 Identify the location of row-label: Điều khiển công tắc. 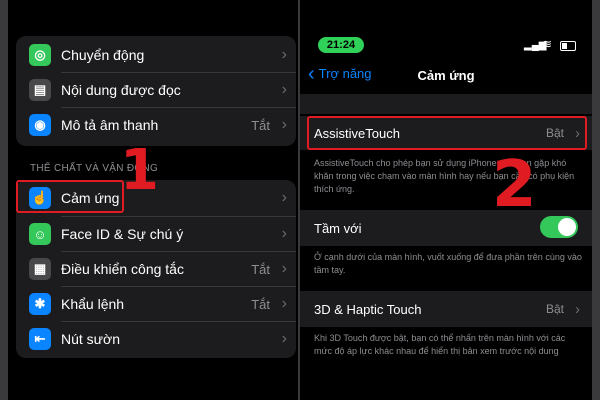
(122, 269).